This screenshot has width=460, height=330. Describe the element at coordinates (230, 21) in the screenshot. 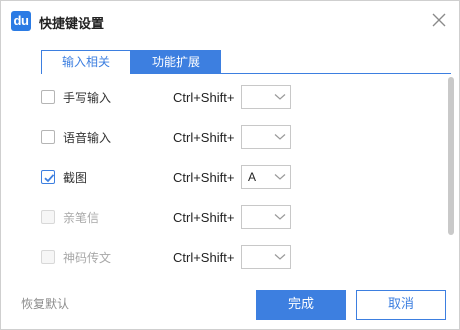

I see `title-bar: du 快捷键设置` at that location.